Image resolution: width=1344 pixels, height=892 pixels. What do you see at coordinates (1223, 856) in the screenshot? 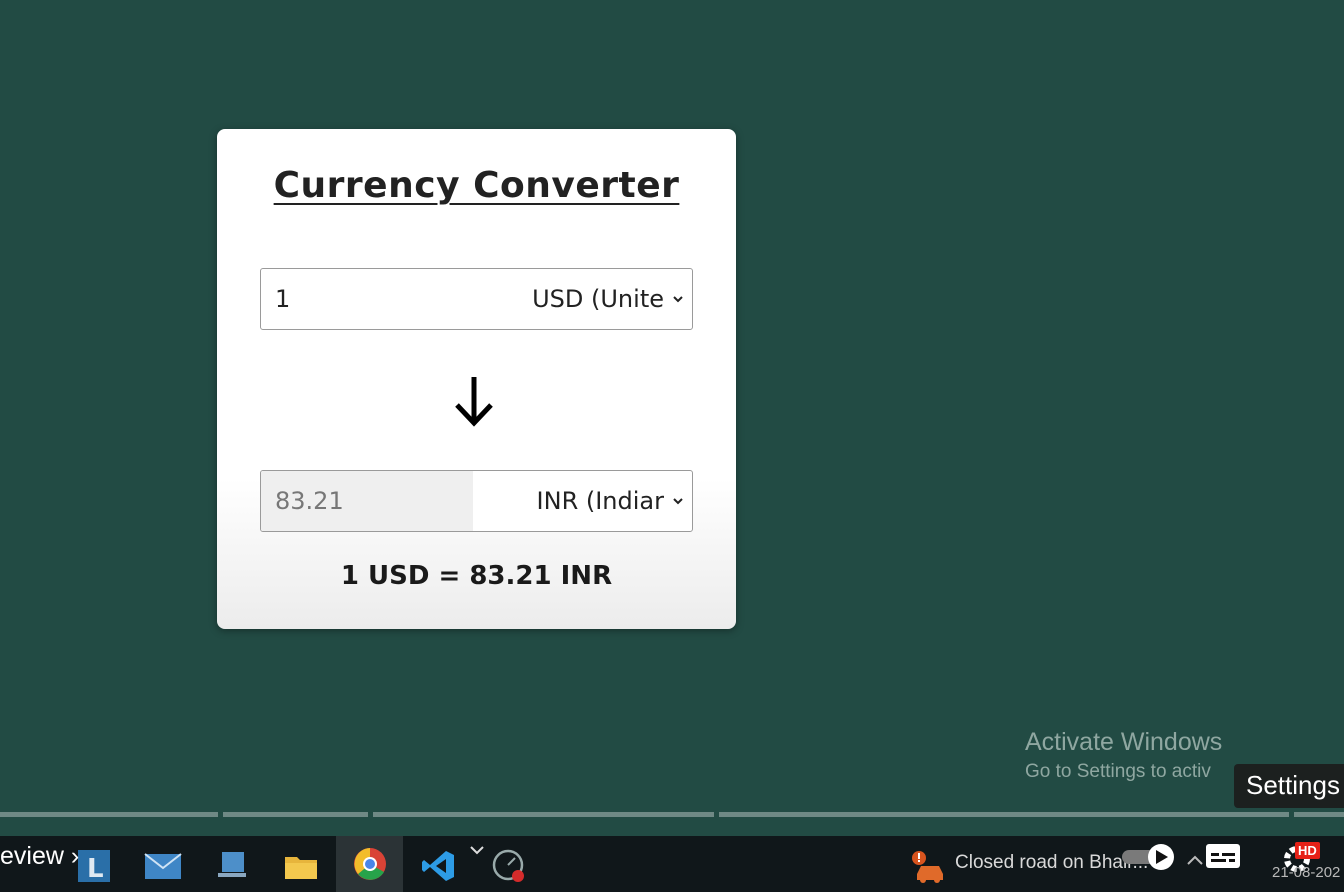
I see `subtitles-icon` at bounding box center [1223, 856].